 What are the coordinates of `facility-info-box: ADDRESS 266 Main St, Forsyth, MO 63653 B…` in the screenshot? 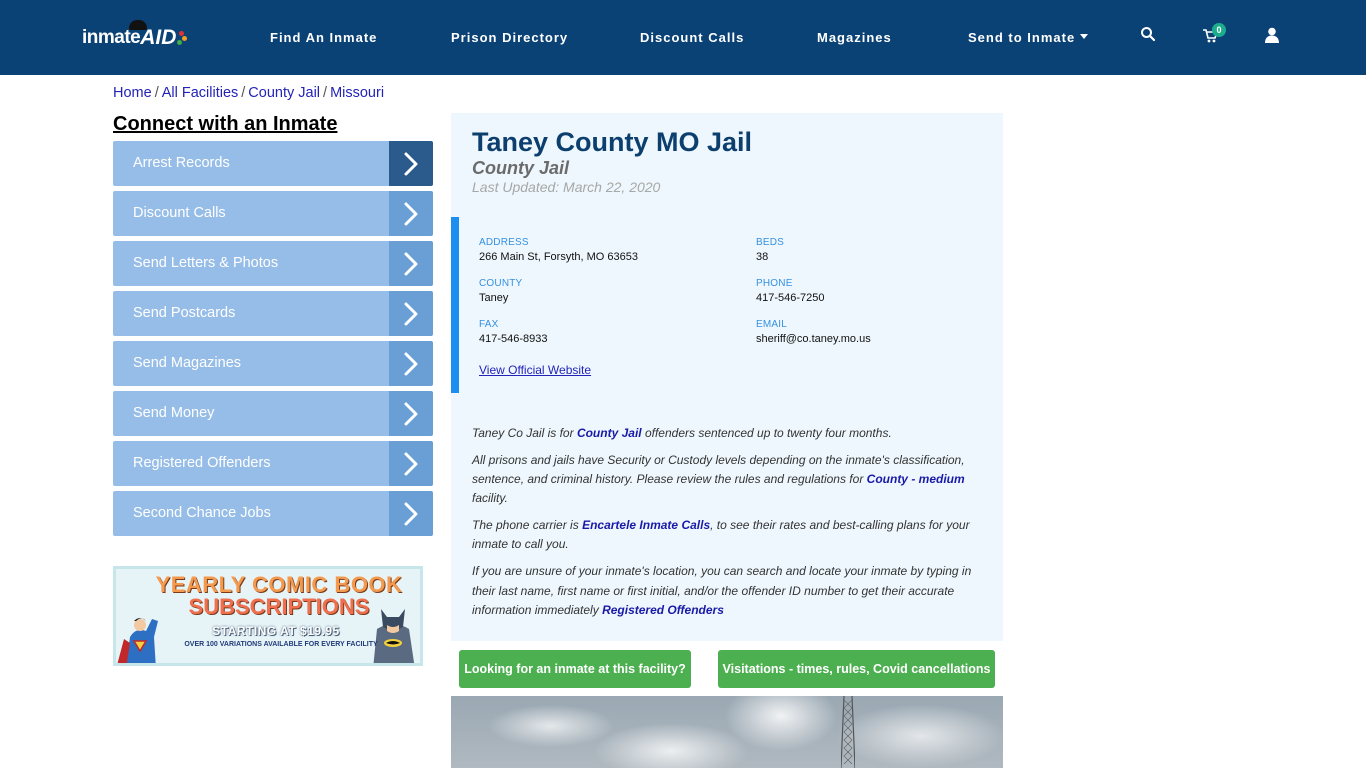 It's located at (727, 305).